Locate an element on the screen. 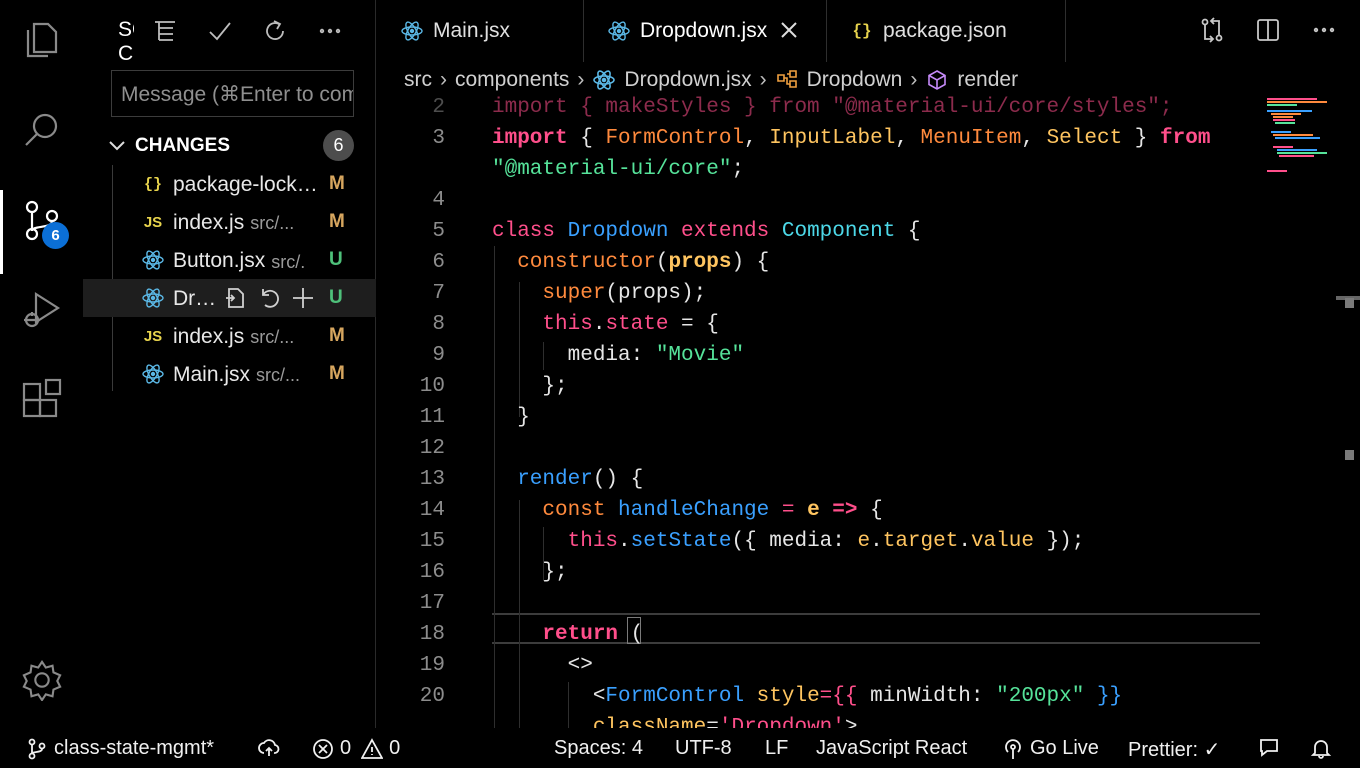 The height and width of the screenshot is (768, 1360). commit-check-icon is located at coordinates (220, 31).